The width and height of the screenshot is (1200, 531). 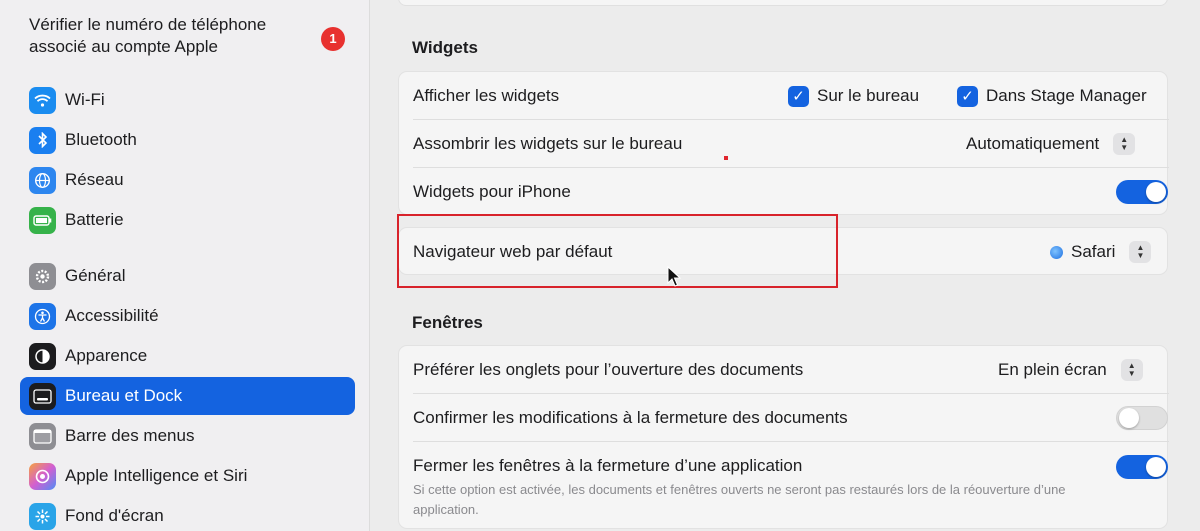 I want to click on desktop-dock-icon, so click(x=42, y=396).